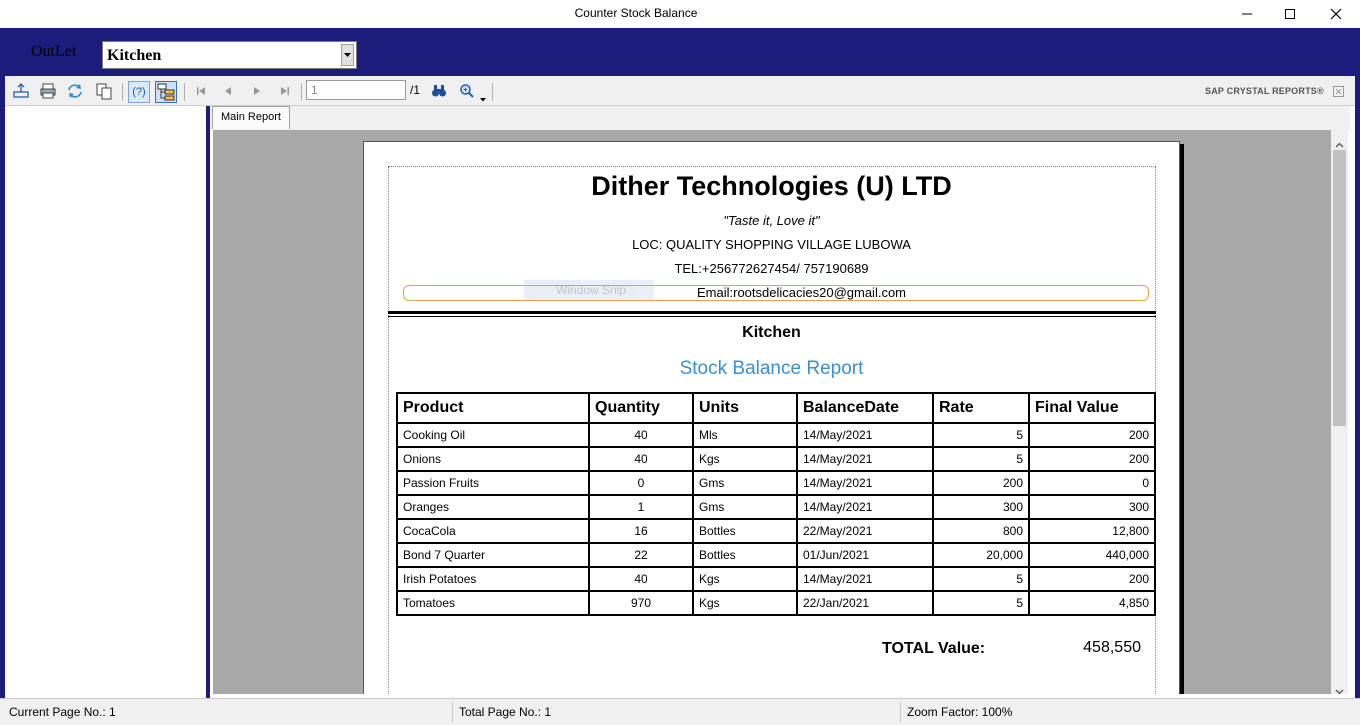 This screenshot has width=1360, height=725. Describe the element at coordinates (48, 91) in the screenshot. I see `print-button` at that location.